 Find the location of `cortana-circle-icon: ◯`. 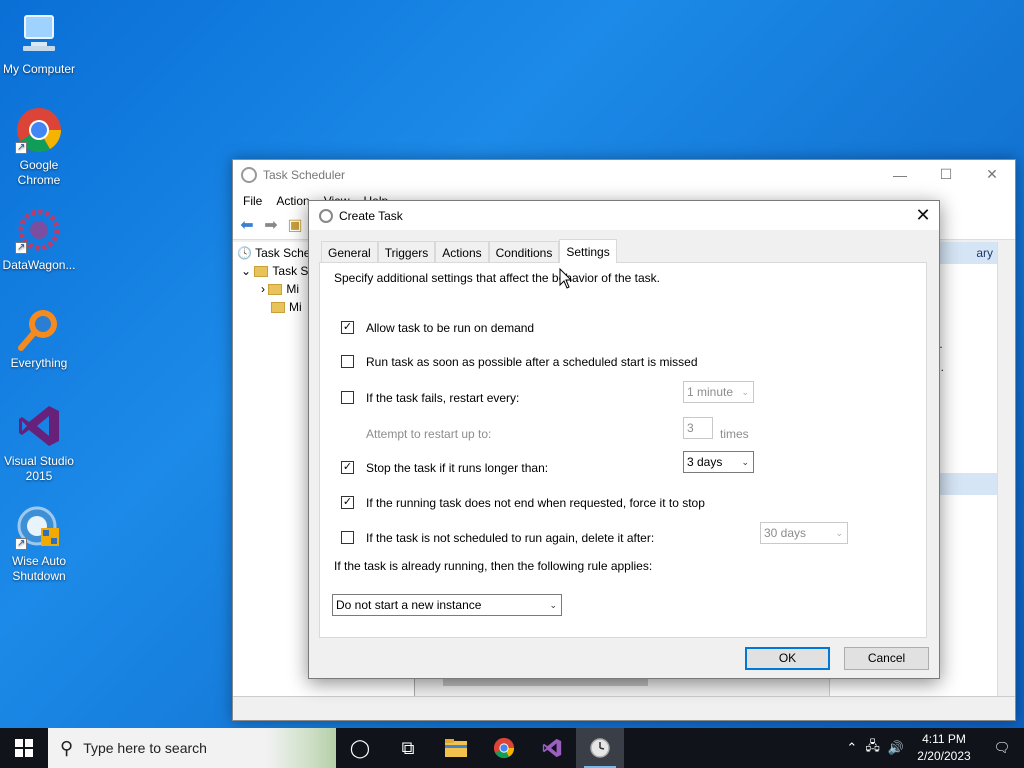

cortana-circle-icon: ◯ is located at coordinates (360, 747).